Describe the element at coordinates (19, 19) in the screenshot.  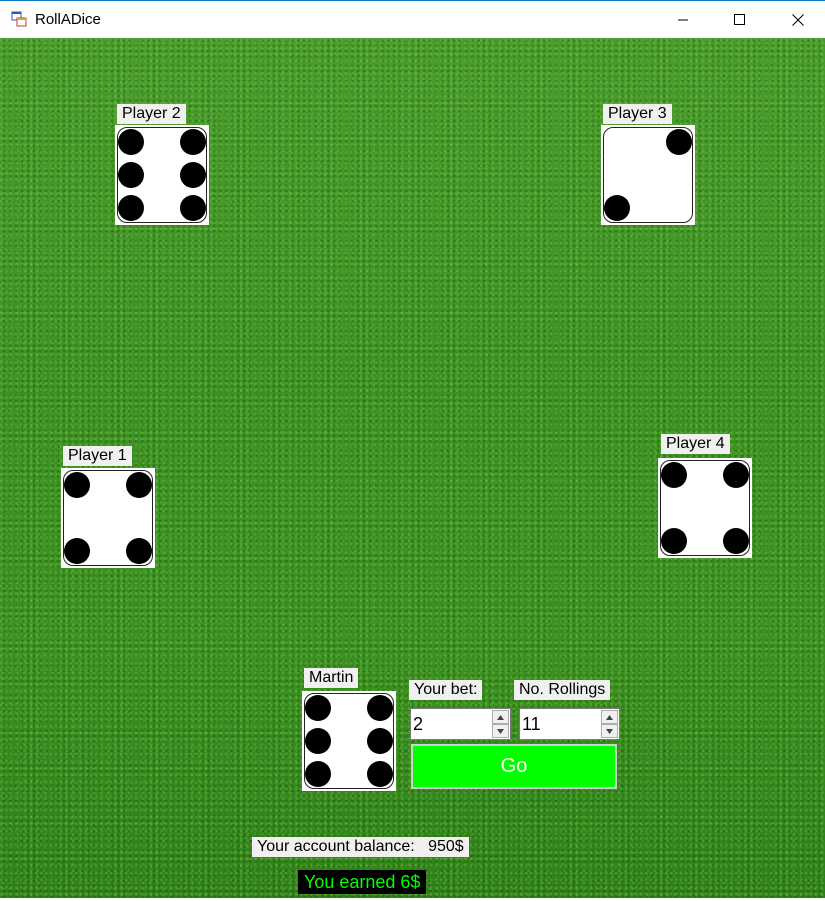
I see `app-window-icon` at that location.